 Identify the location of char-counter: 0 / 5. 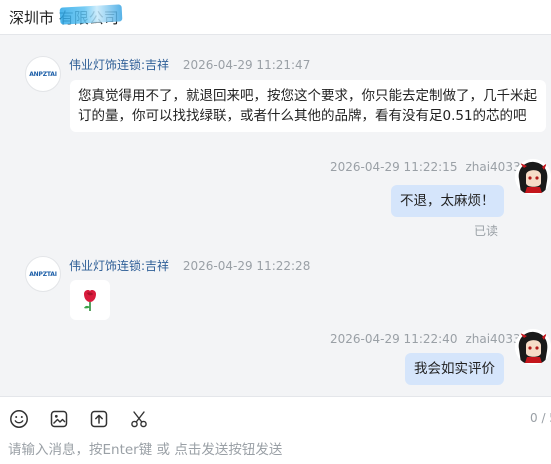
(540, 418).